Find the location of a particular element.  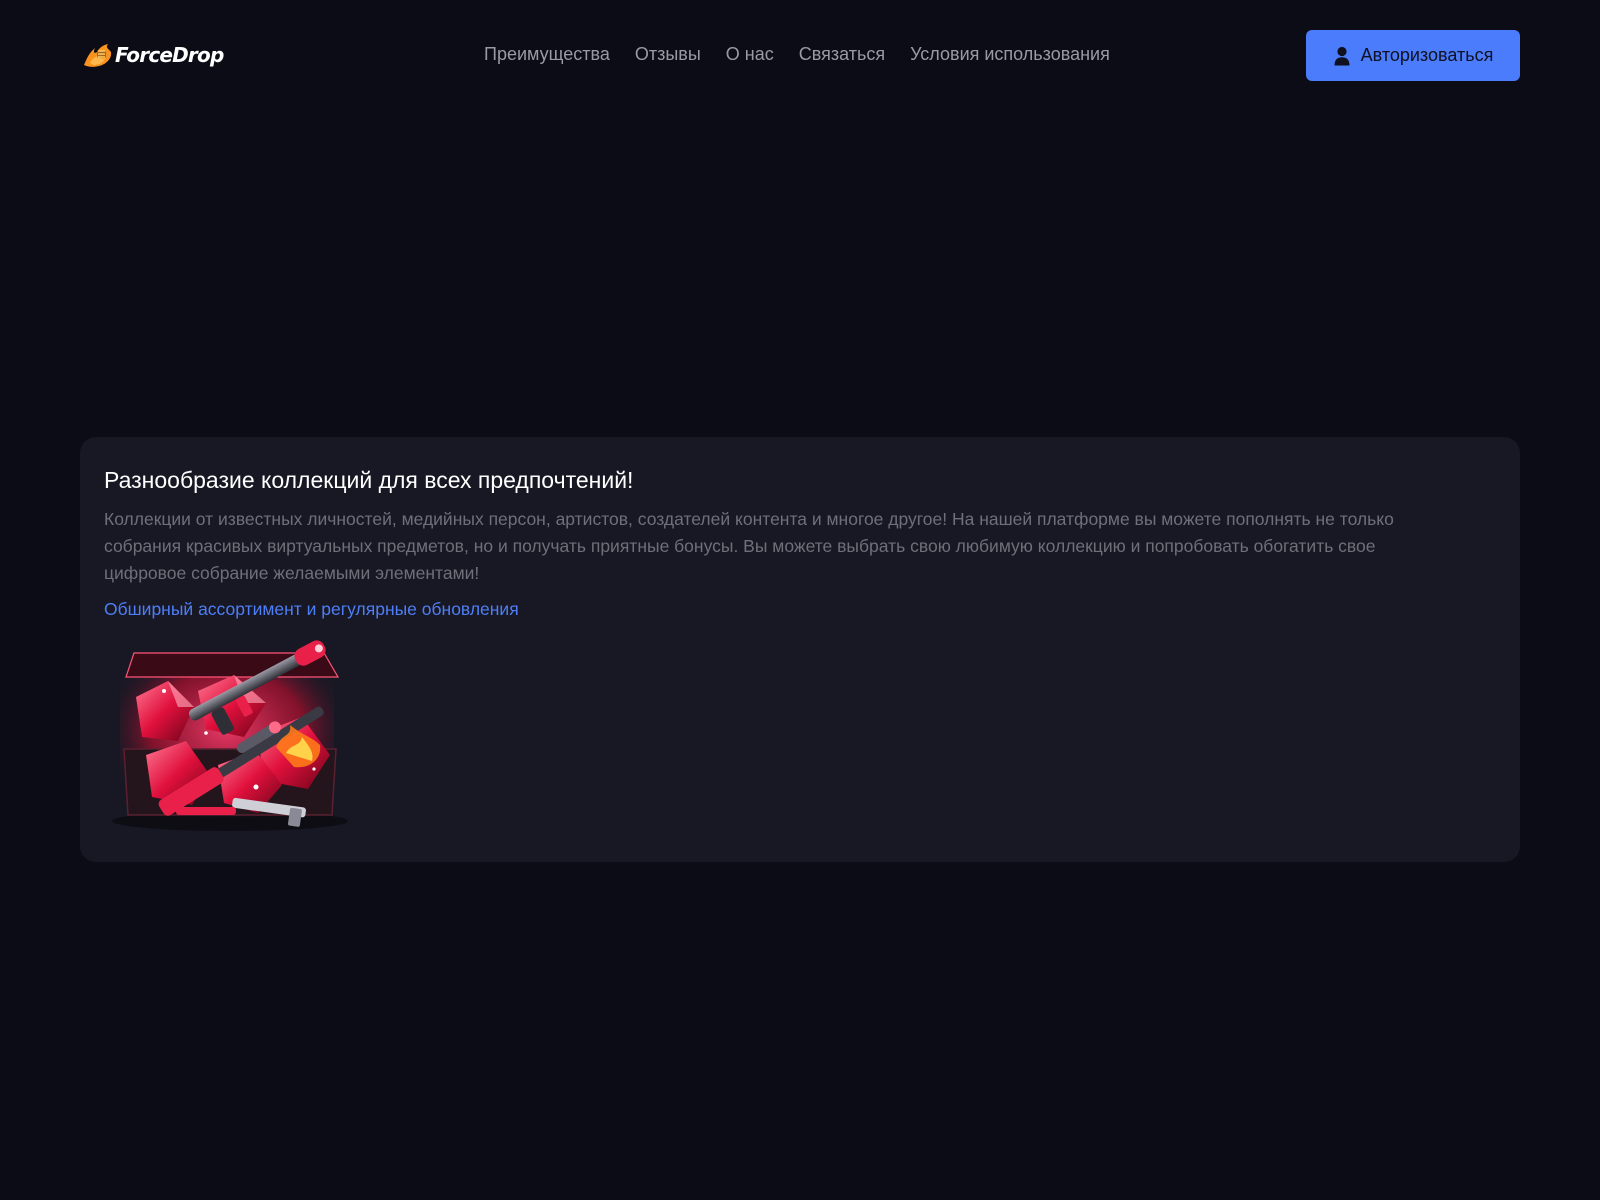

login-button: Авторизоваться is located at coordinates (1413, 55).